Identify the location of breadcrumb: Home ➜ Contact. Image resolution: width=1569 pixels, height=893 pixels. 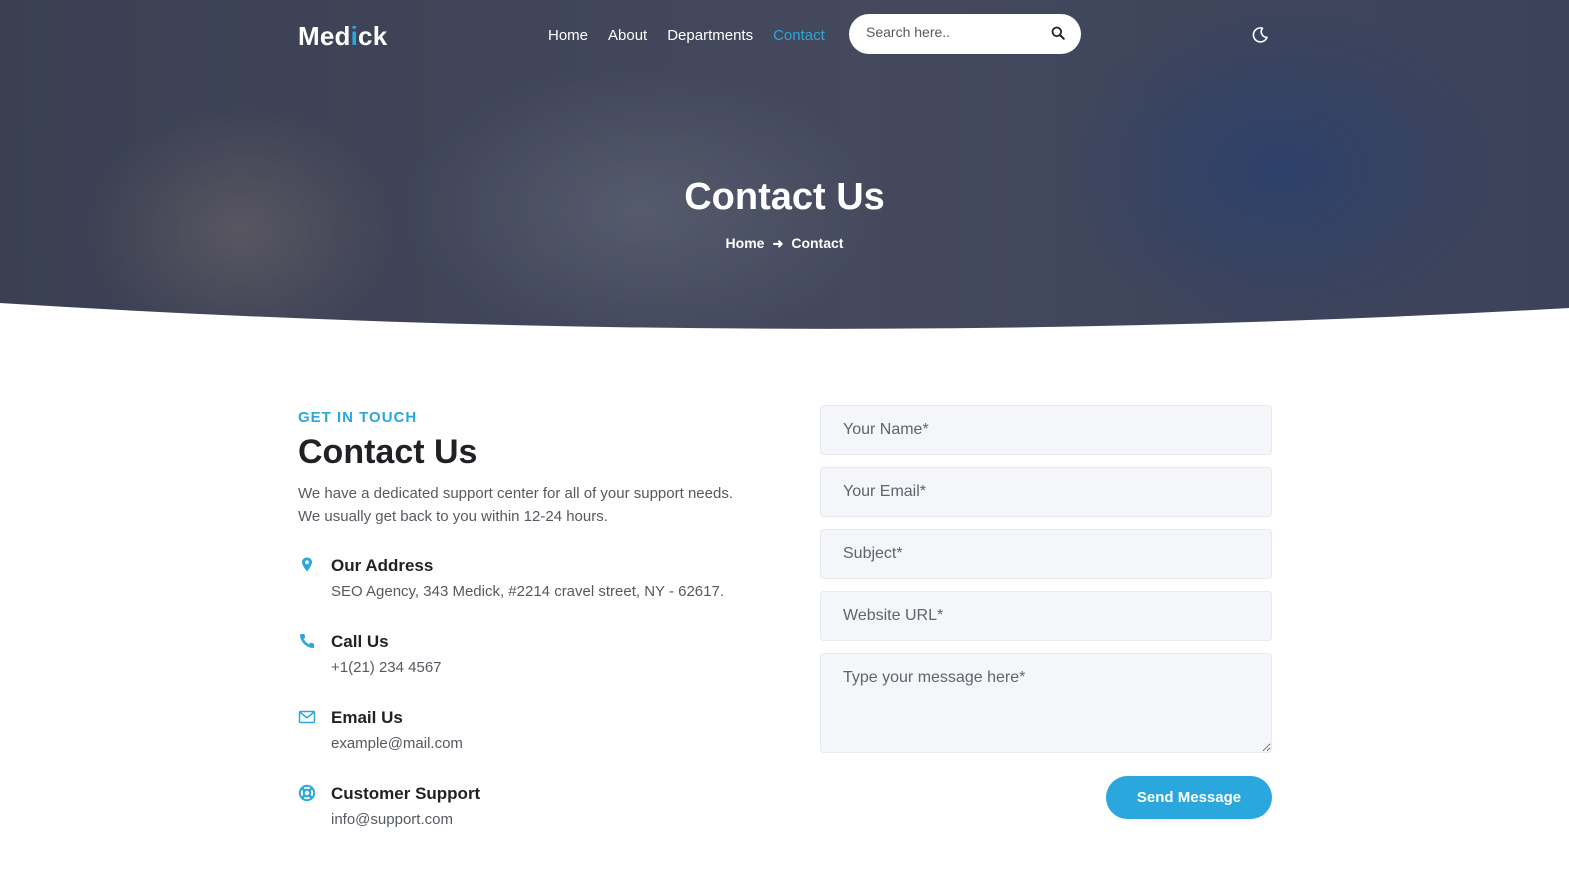
(784, 243).